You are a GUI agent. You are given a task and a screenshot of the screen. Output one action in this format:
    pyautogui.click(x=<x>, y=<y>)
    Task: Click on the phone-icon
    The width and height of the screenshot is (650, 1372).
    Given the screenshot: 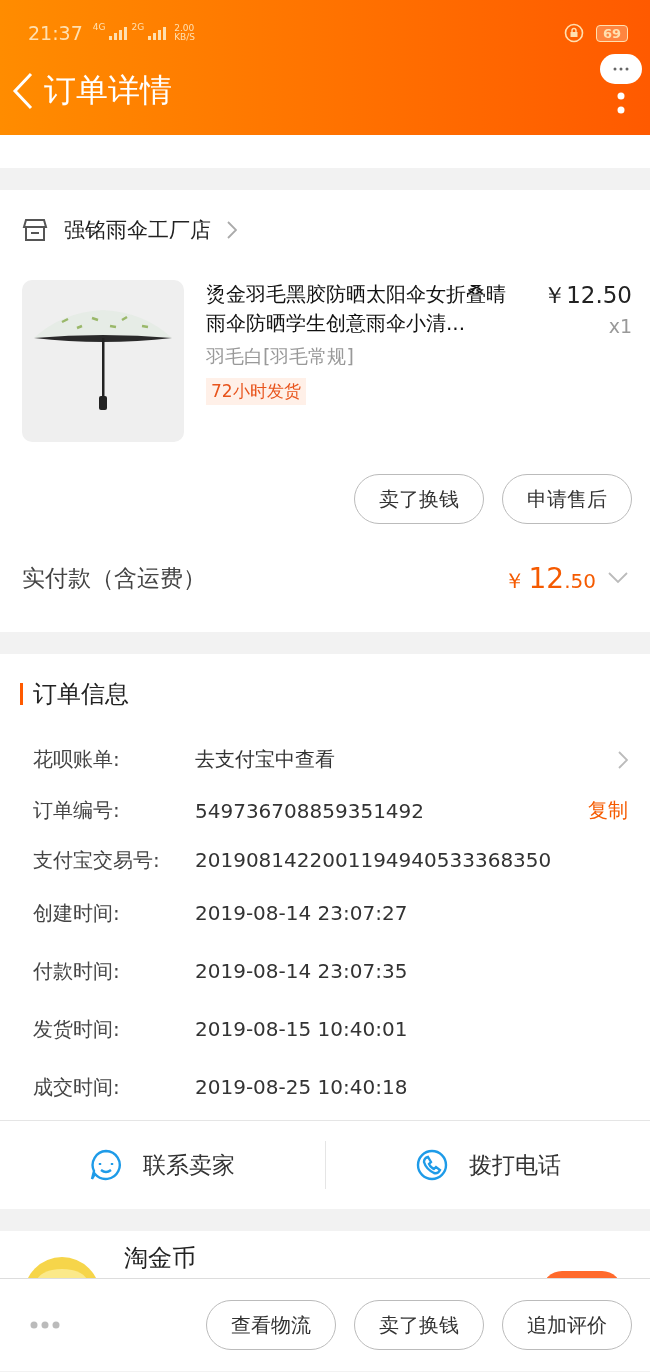 What is the action you would take?
    pyautogui.click(x=431, y=1165)
    